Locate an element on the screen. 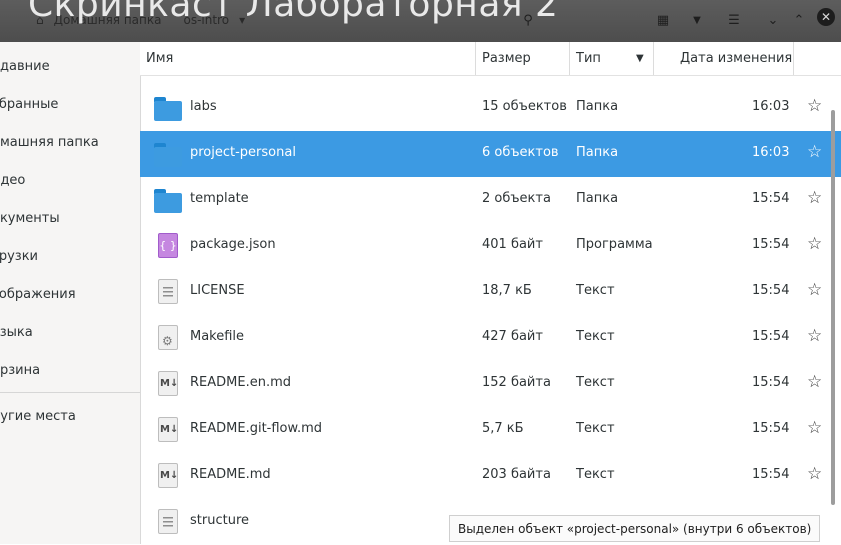  file-row: project-personal 6 объектов Папка 16:03 ☆ is located at coordinates (490, 154).